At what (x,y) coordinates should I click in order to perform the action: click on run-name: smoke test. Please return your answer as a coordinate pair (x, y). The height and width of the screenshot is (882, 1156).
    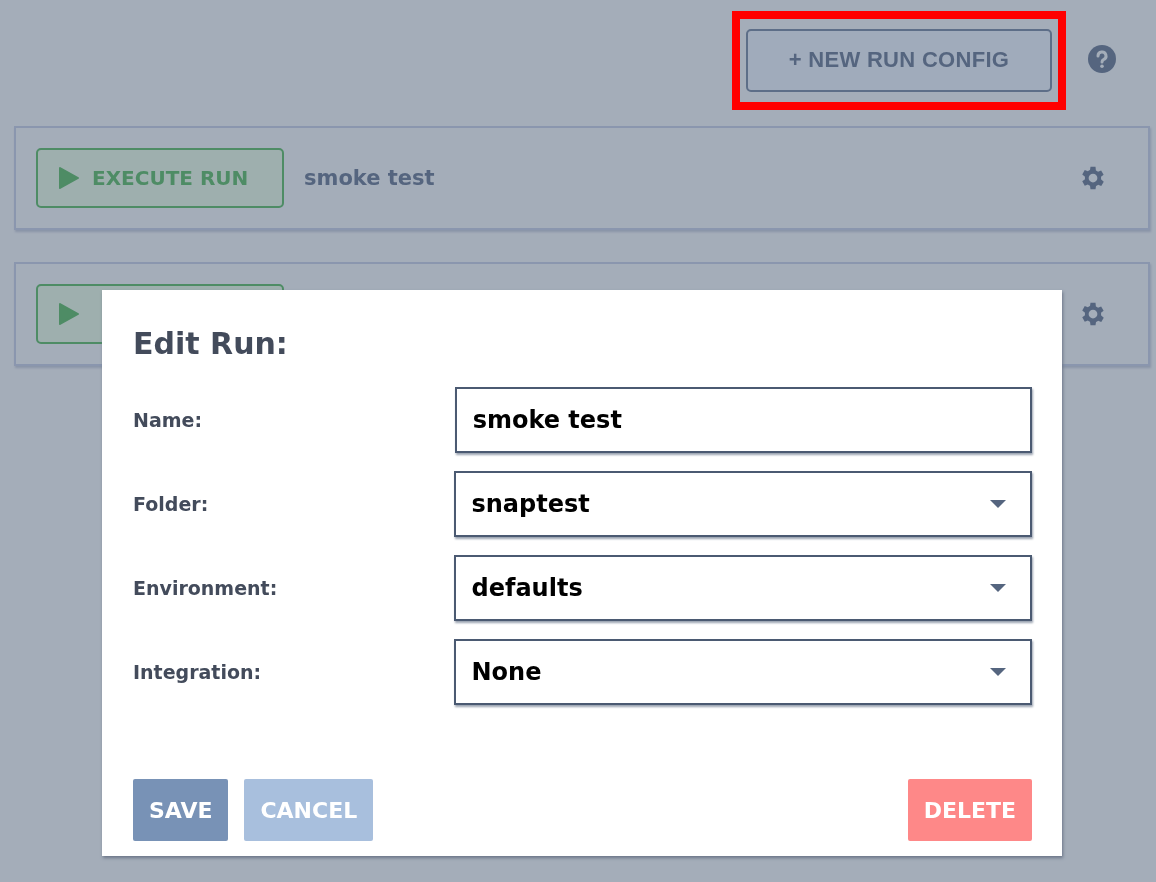
    Looking at the image, I should click on (369, 178).